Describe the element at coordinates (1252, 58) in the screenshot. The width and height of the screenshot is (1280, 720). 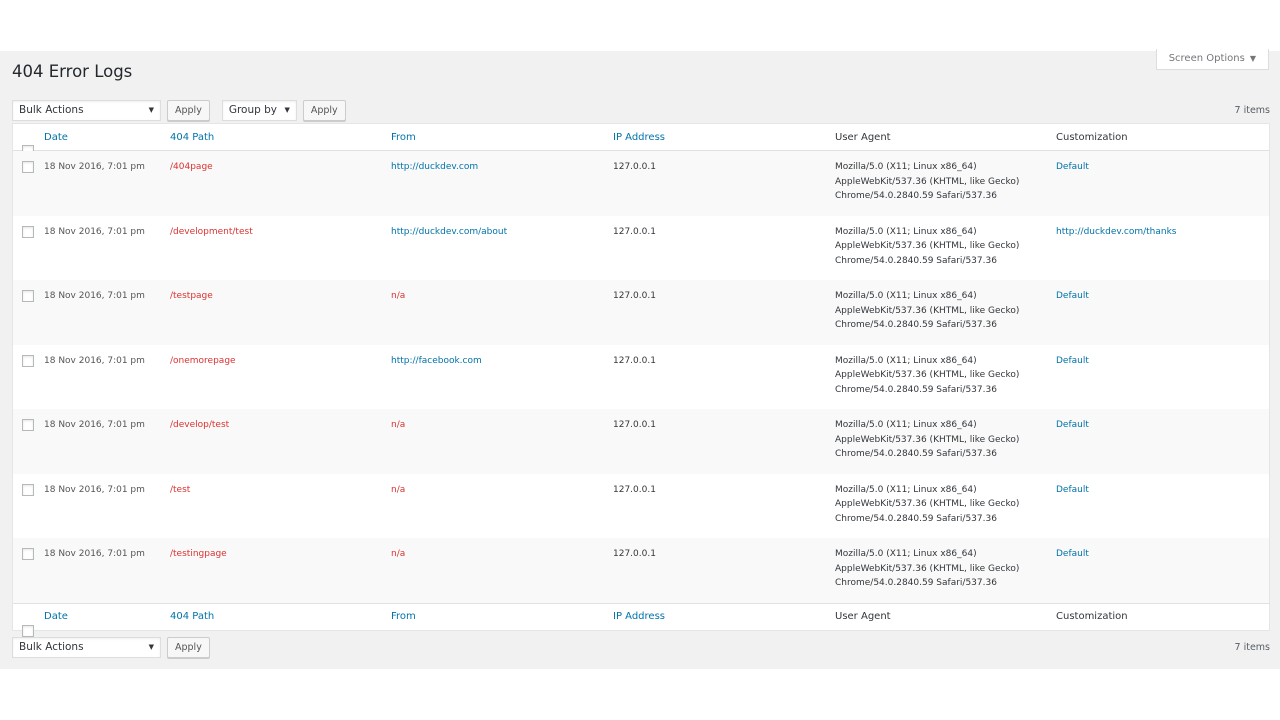
I see `caret-down-icon: ▼` at that location.